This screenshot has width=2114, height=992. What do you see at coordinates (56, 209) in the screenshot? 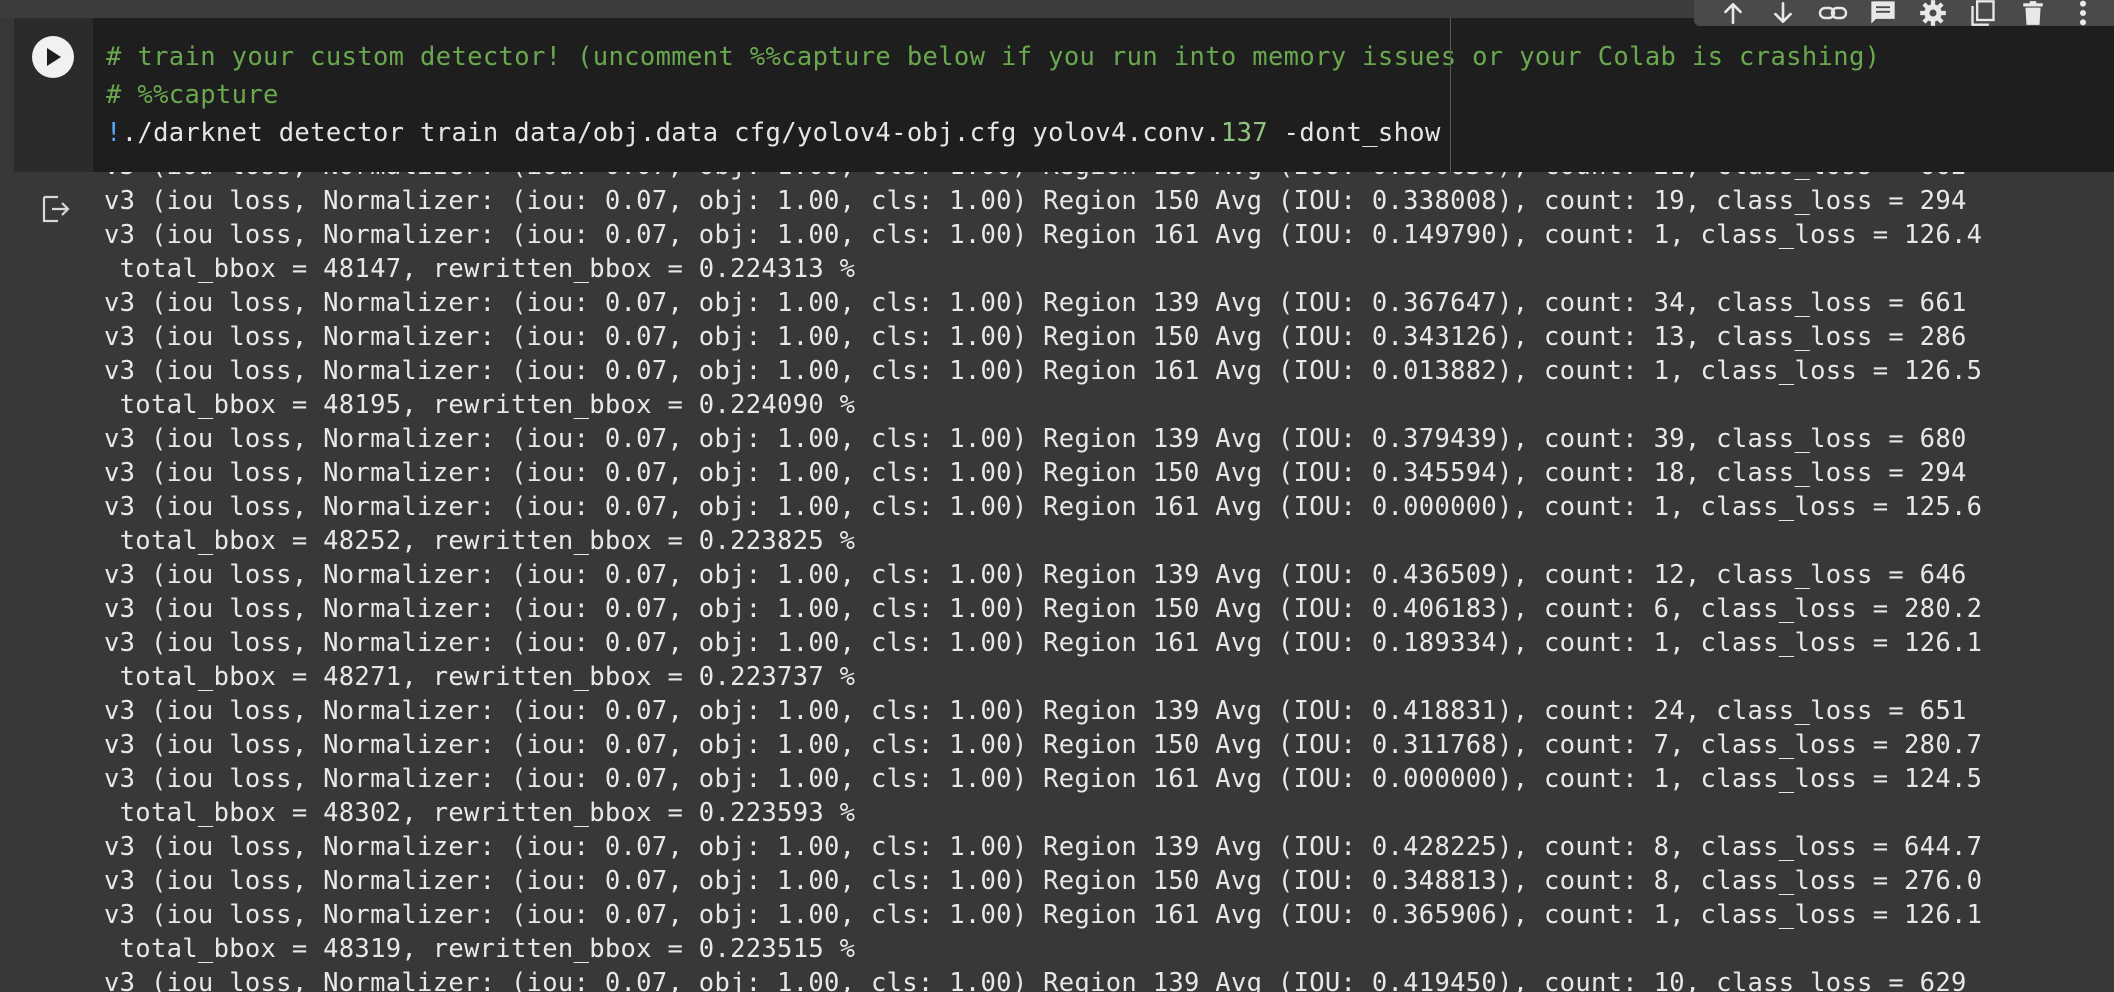
I see `output-actions-icon` at bounding box center [56, 209].